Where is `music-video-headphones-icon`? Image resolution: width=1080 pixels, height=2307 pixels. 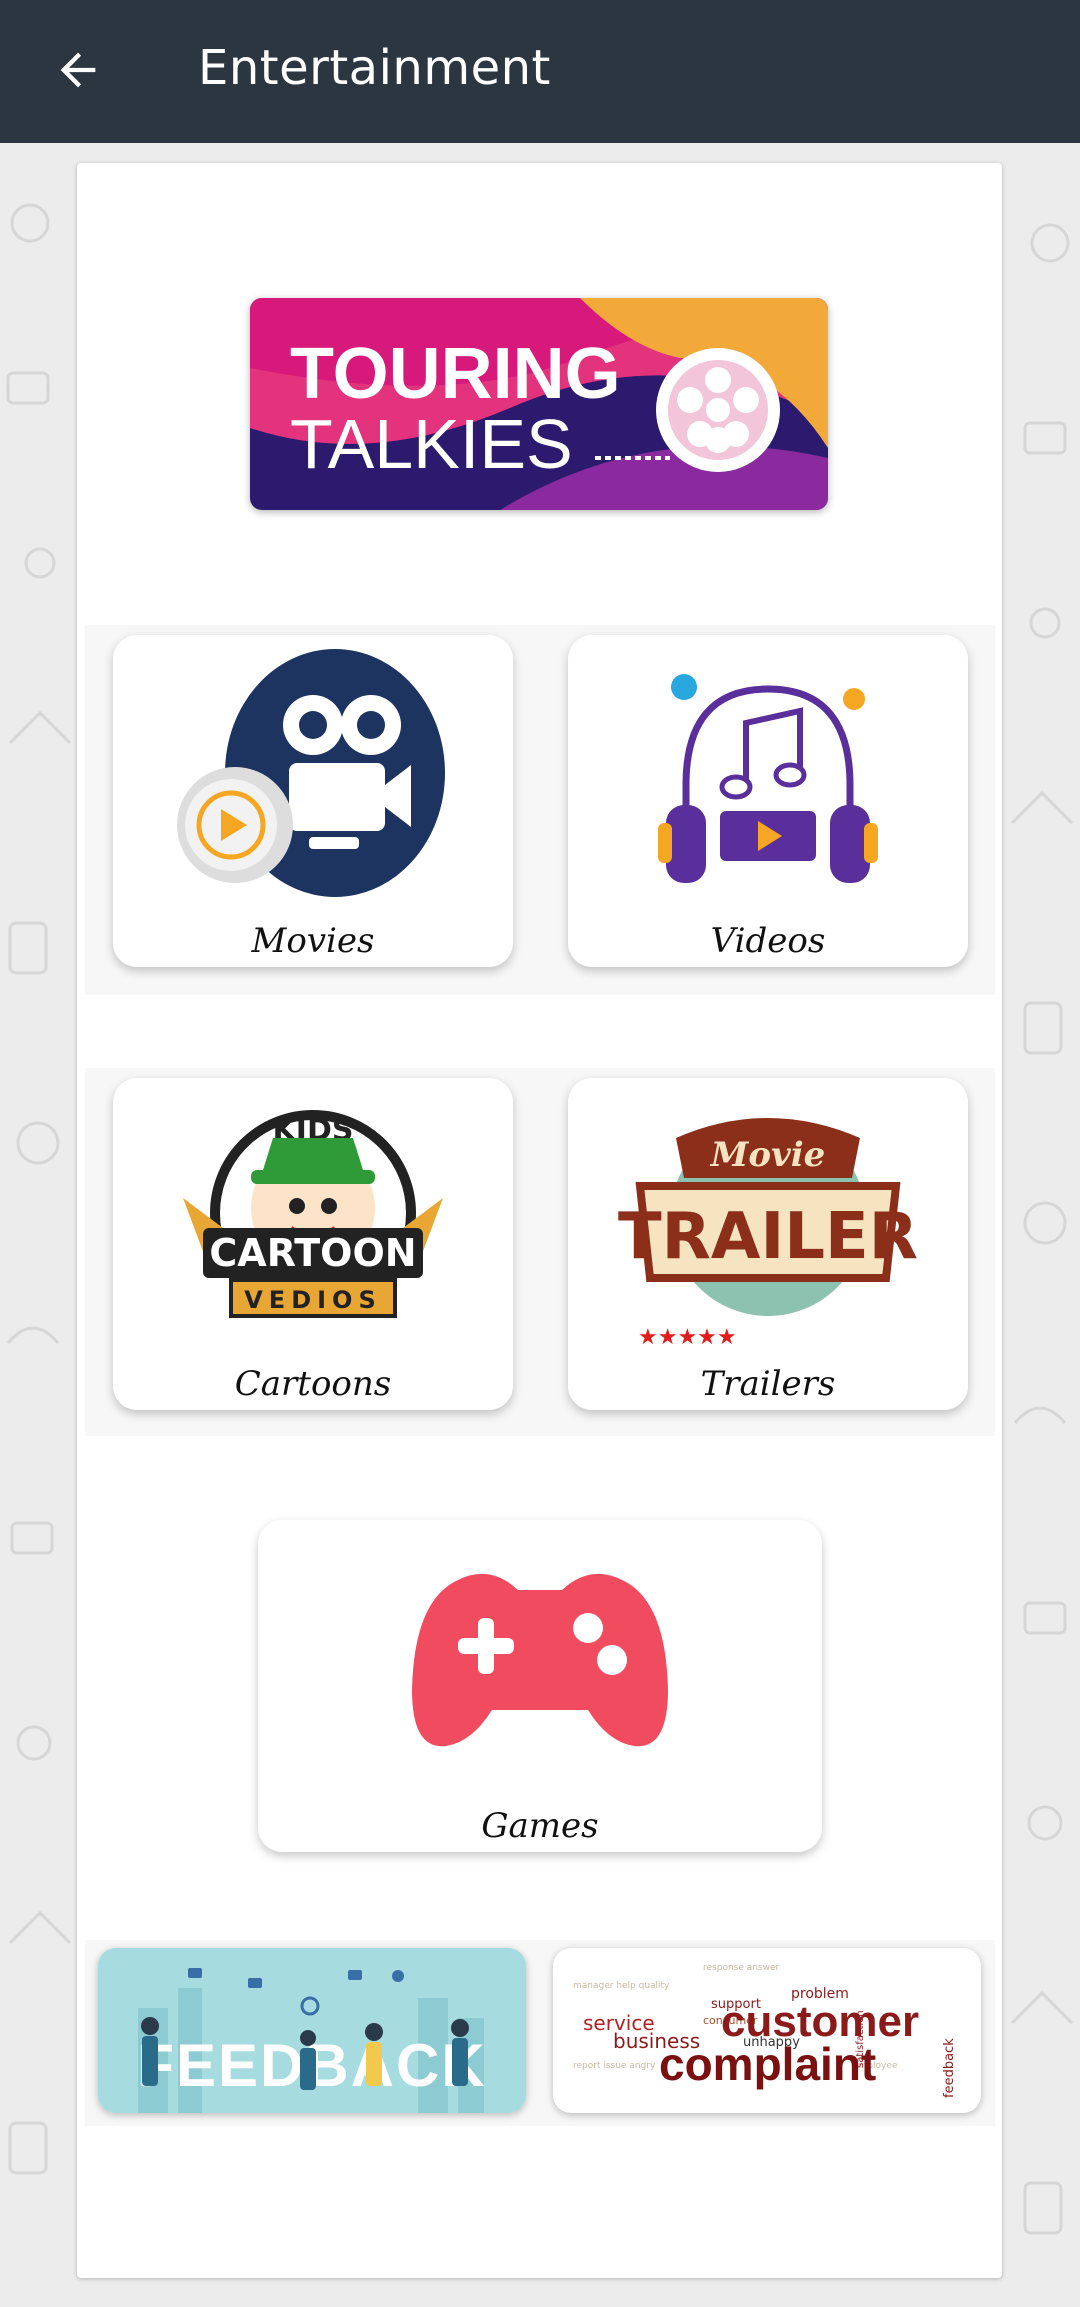 music-video-headphones-icon is located at coordinates (768, 778).